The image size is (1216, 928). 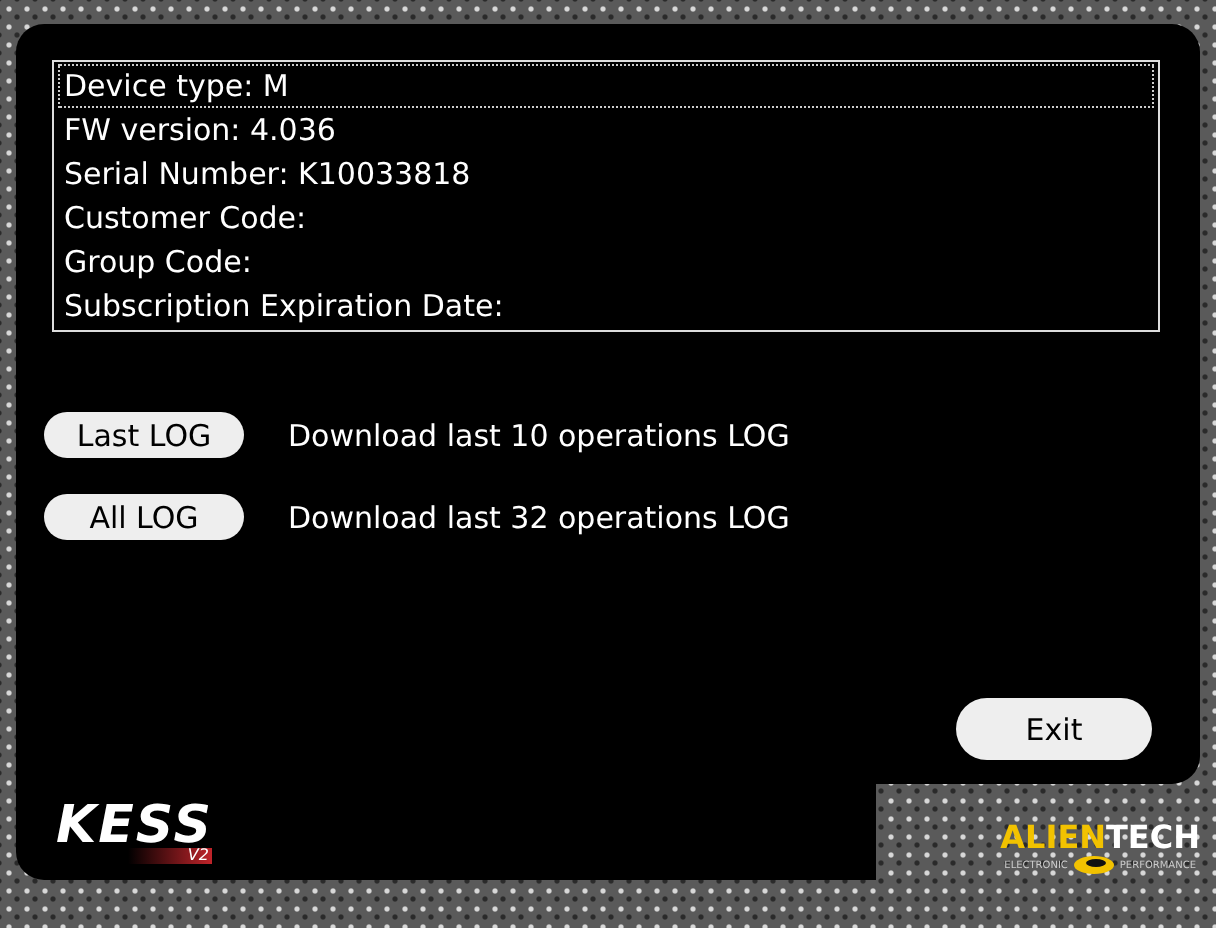 What do you see at coordinates (1054, 729) in the screenshot?
I see `exit-button: Exit` at bounding box center [1054, 729].